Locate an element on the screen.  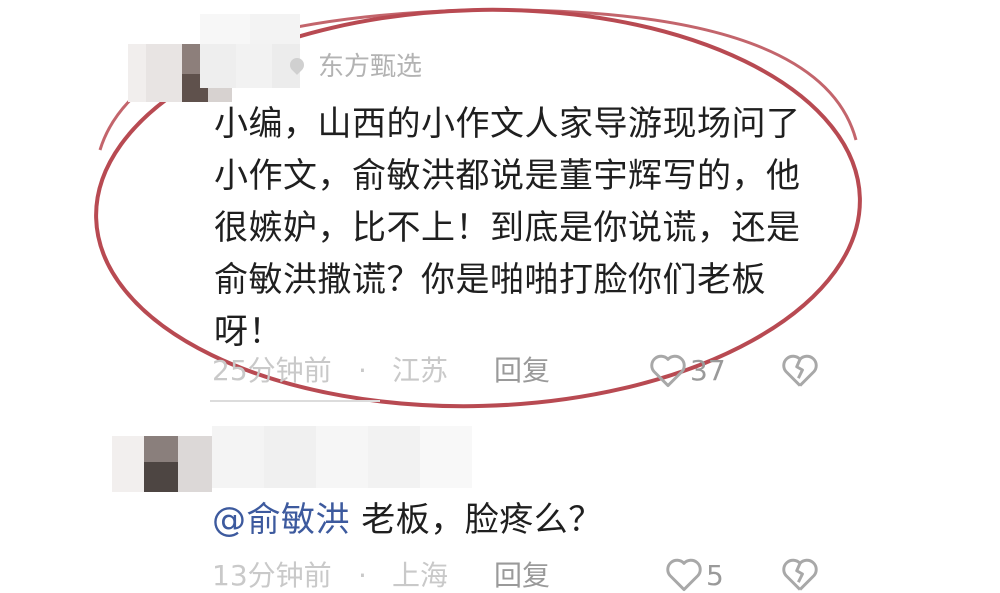
comment-1-line: 小作文，俞敏洪都说是董宇辉写的，他 is located at coordinates (507, 176).